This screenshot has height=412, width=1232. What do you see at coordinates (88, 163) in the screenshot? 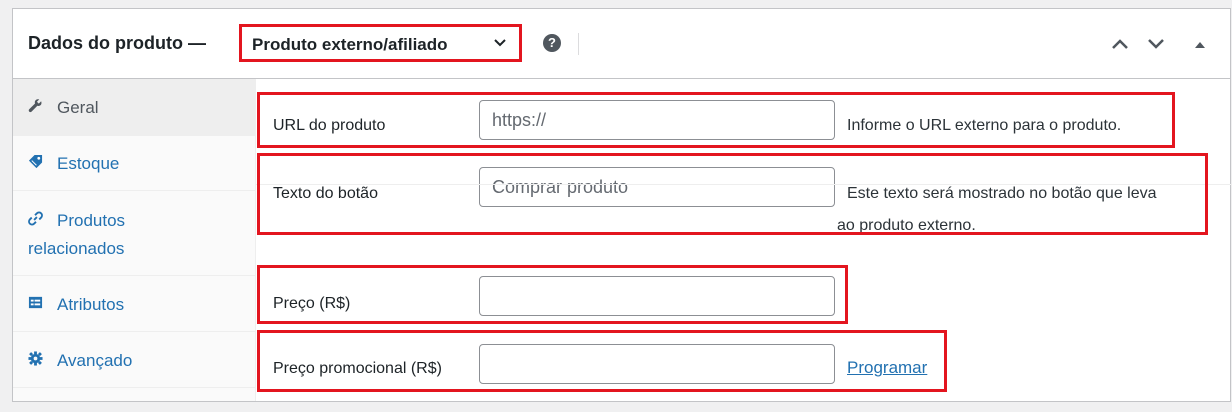
I see `tab-label: Estoque` at bounding box center [88, 163].